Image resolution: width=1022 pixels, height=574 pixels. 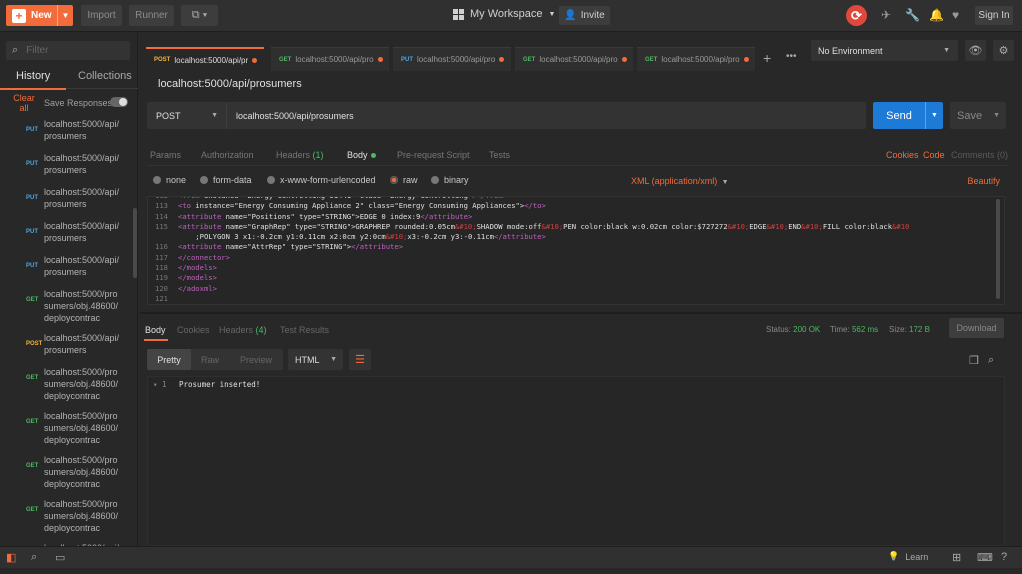 What do you see at coordinates (33, 76) in the screenshot?
I see `tab-history: History` at bounding box center [33, 76].